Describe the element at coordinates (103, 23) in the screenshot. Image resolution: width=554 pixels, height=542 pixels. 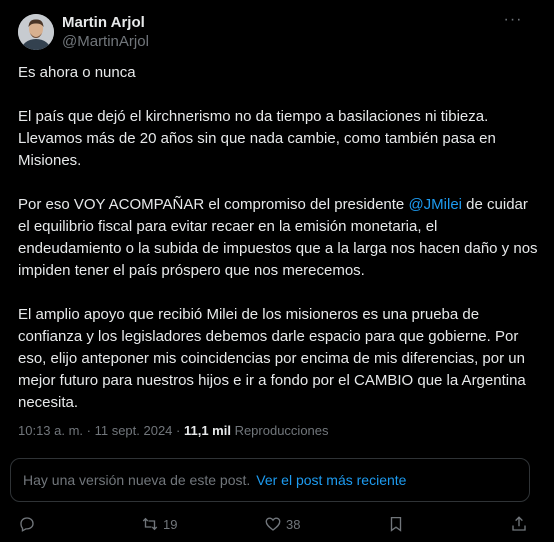
I see `author-name: Martin Arjol` at that location.